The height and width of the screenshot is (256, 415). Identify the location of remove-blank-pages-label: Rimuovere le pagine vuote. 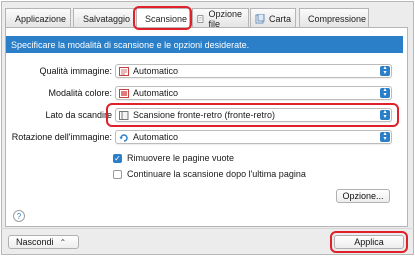
(181, 158).